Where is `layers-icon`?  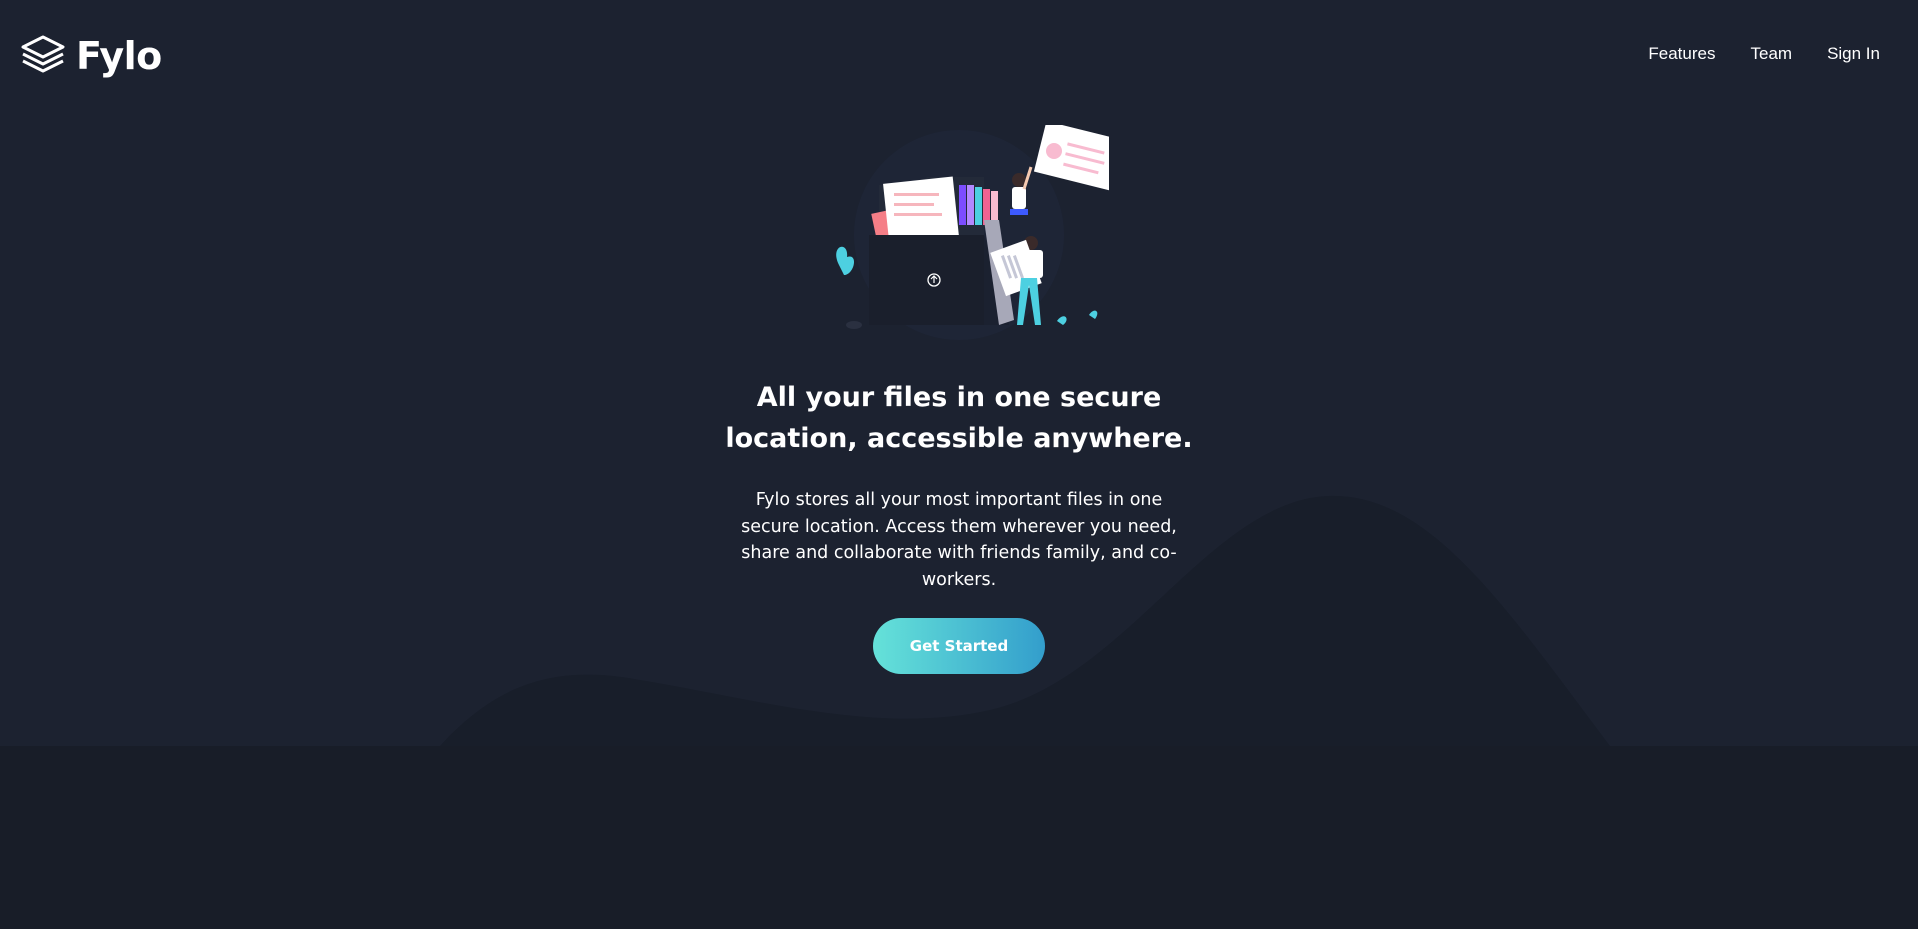
layers-icon is located at coordinates (43, 56).